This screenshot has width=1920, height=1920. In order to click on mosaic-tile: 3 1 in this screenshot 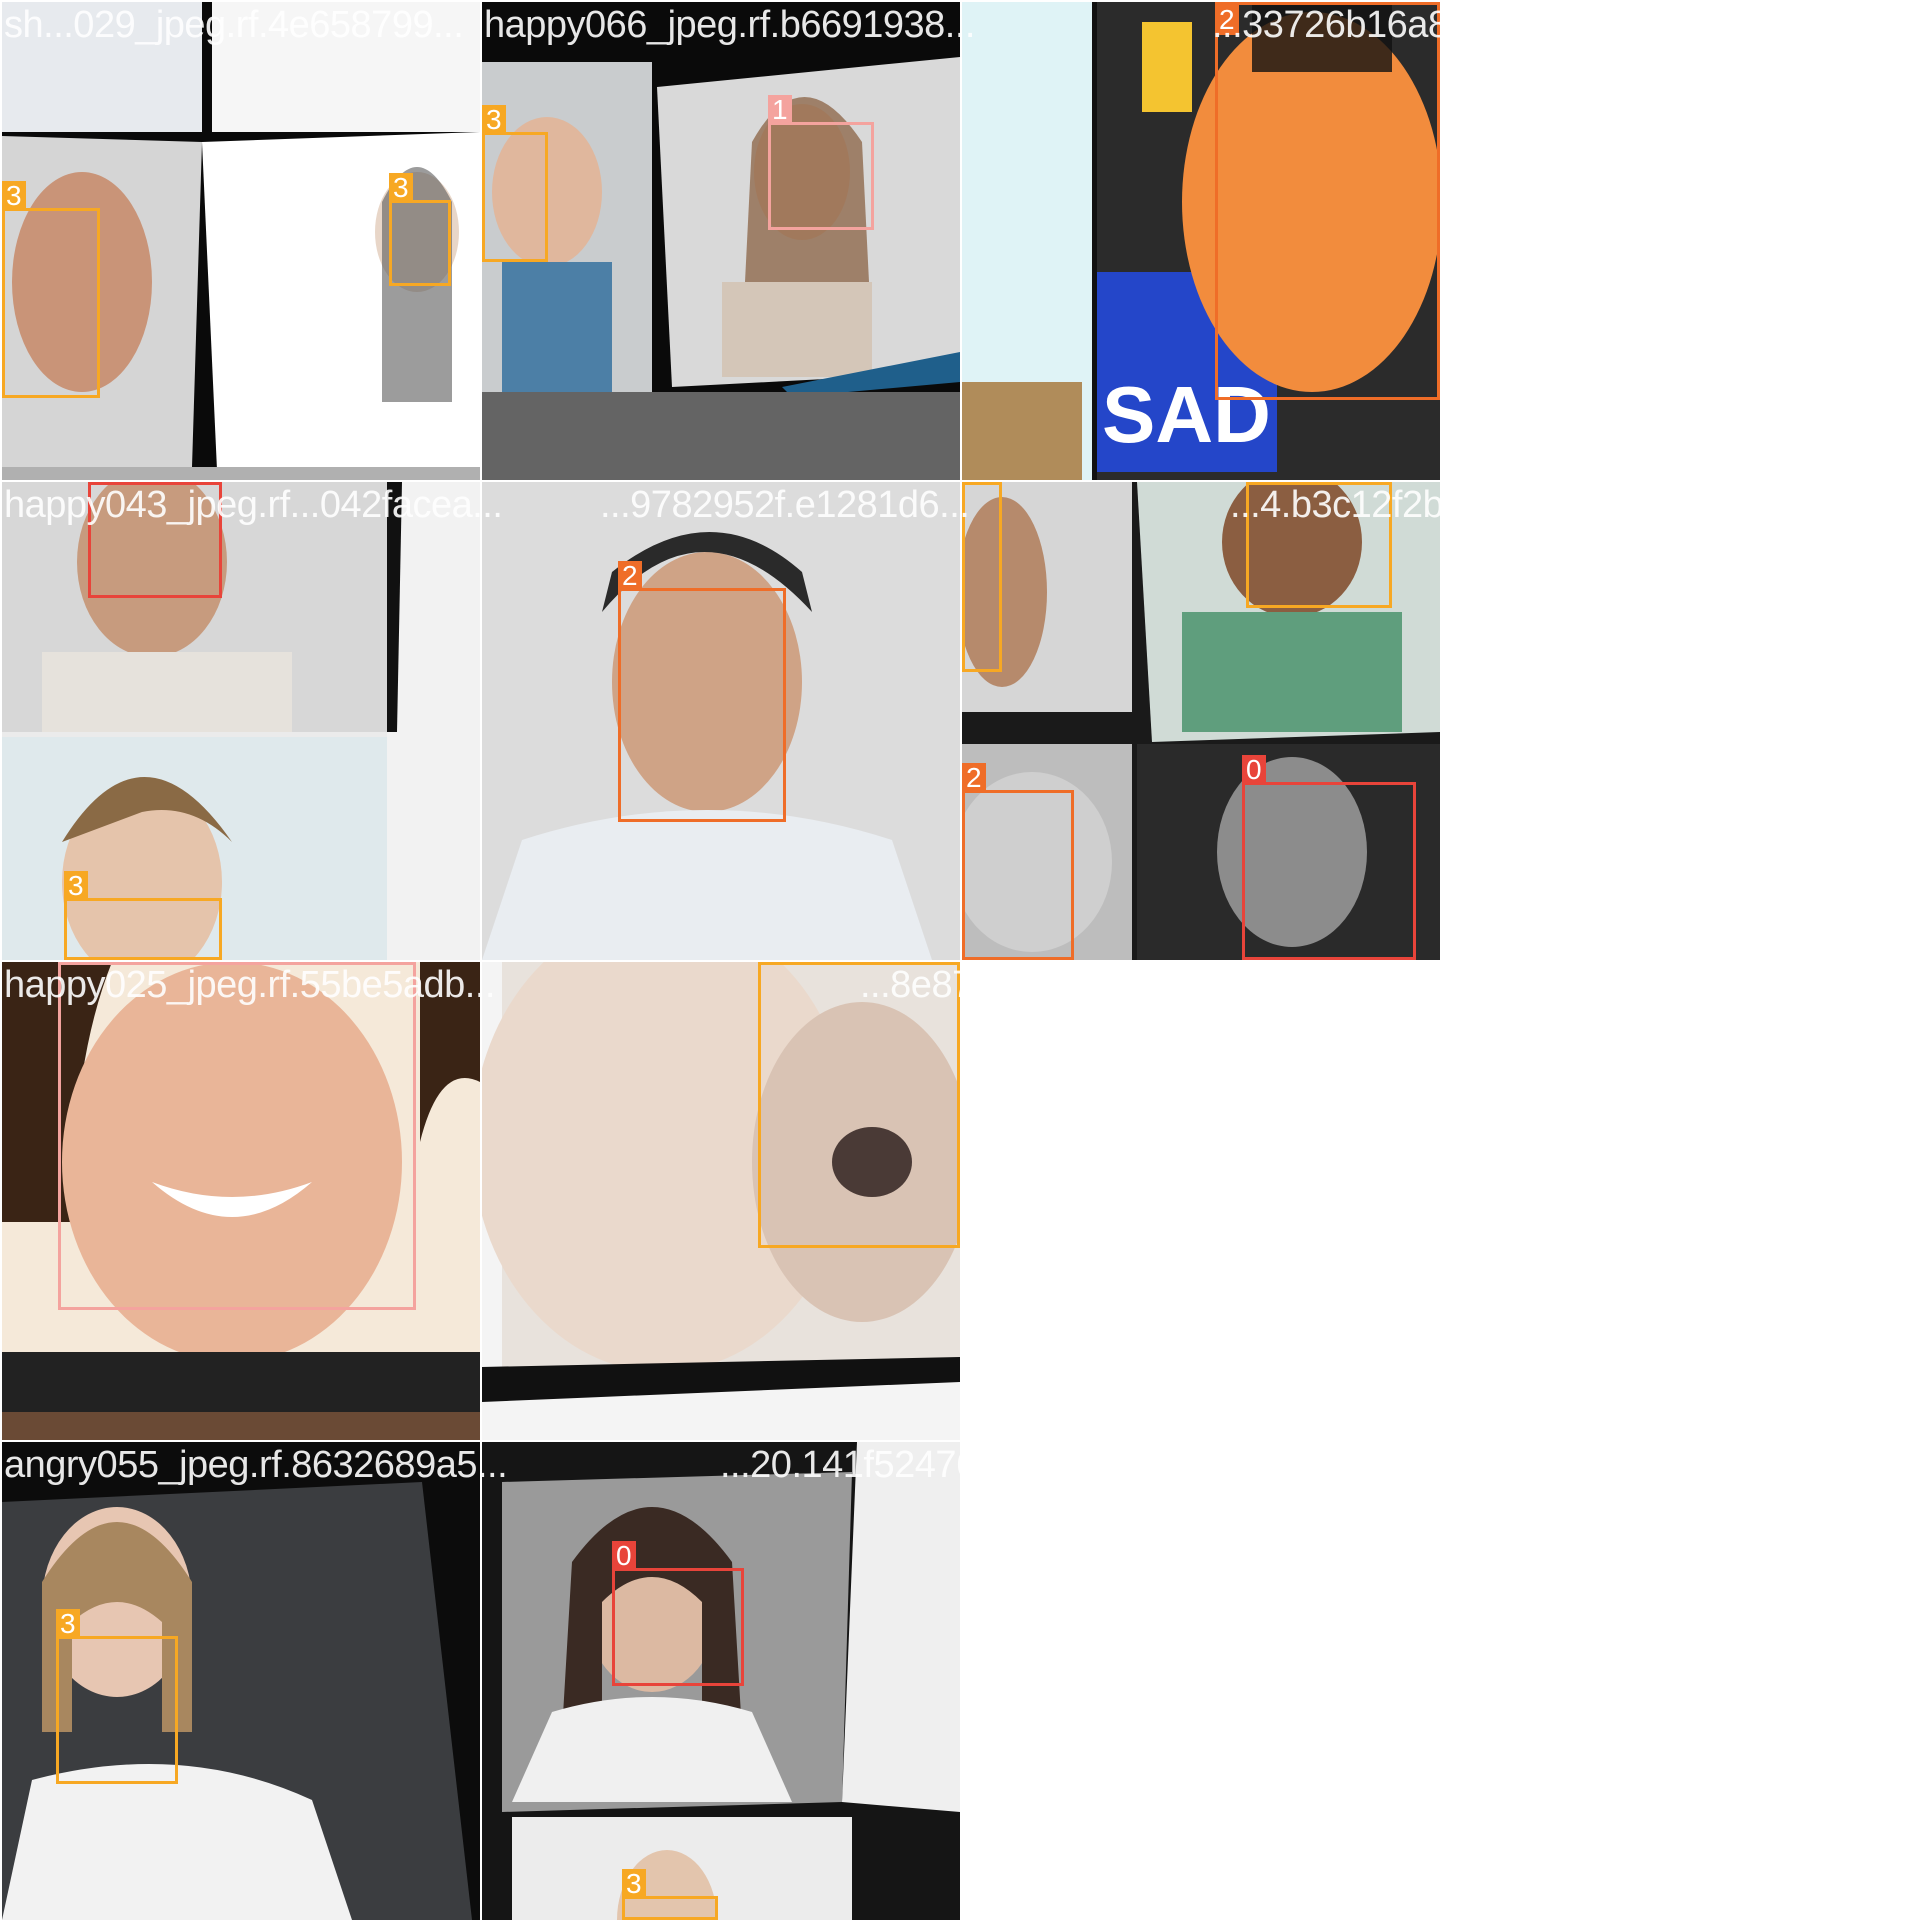, I will do `click(721, 241)`.